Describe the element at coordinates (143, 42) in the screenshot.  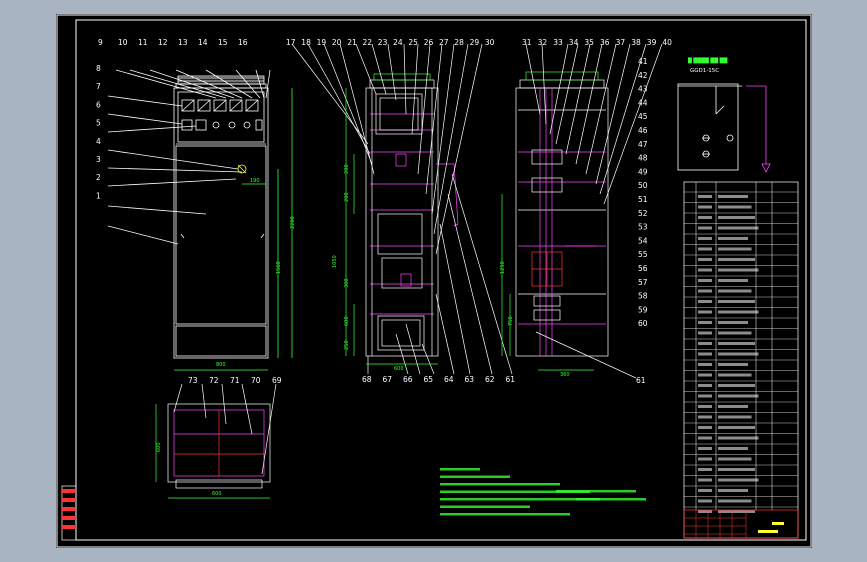
I see `label-11: 11` at that location.